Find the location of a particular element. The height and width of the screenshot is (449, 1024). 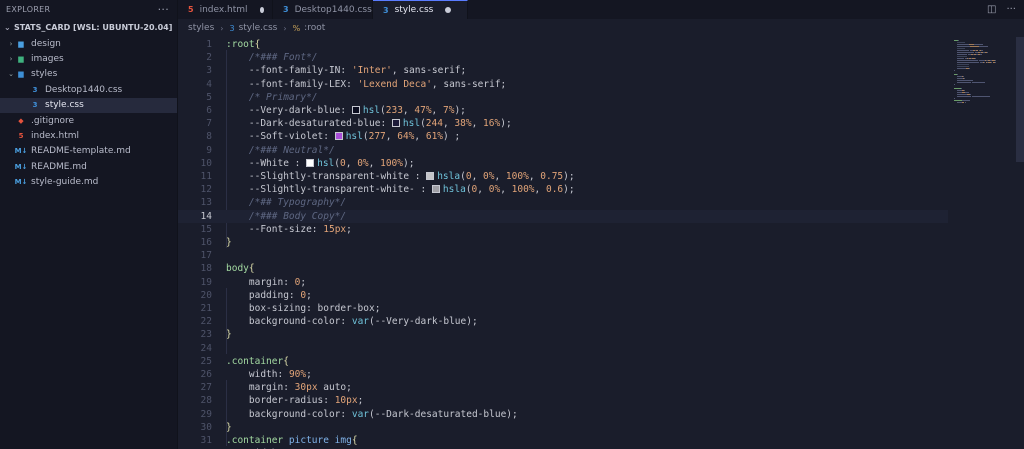

tree-item-index-html: 5 index.html is located at coordinates (88, 135).